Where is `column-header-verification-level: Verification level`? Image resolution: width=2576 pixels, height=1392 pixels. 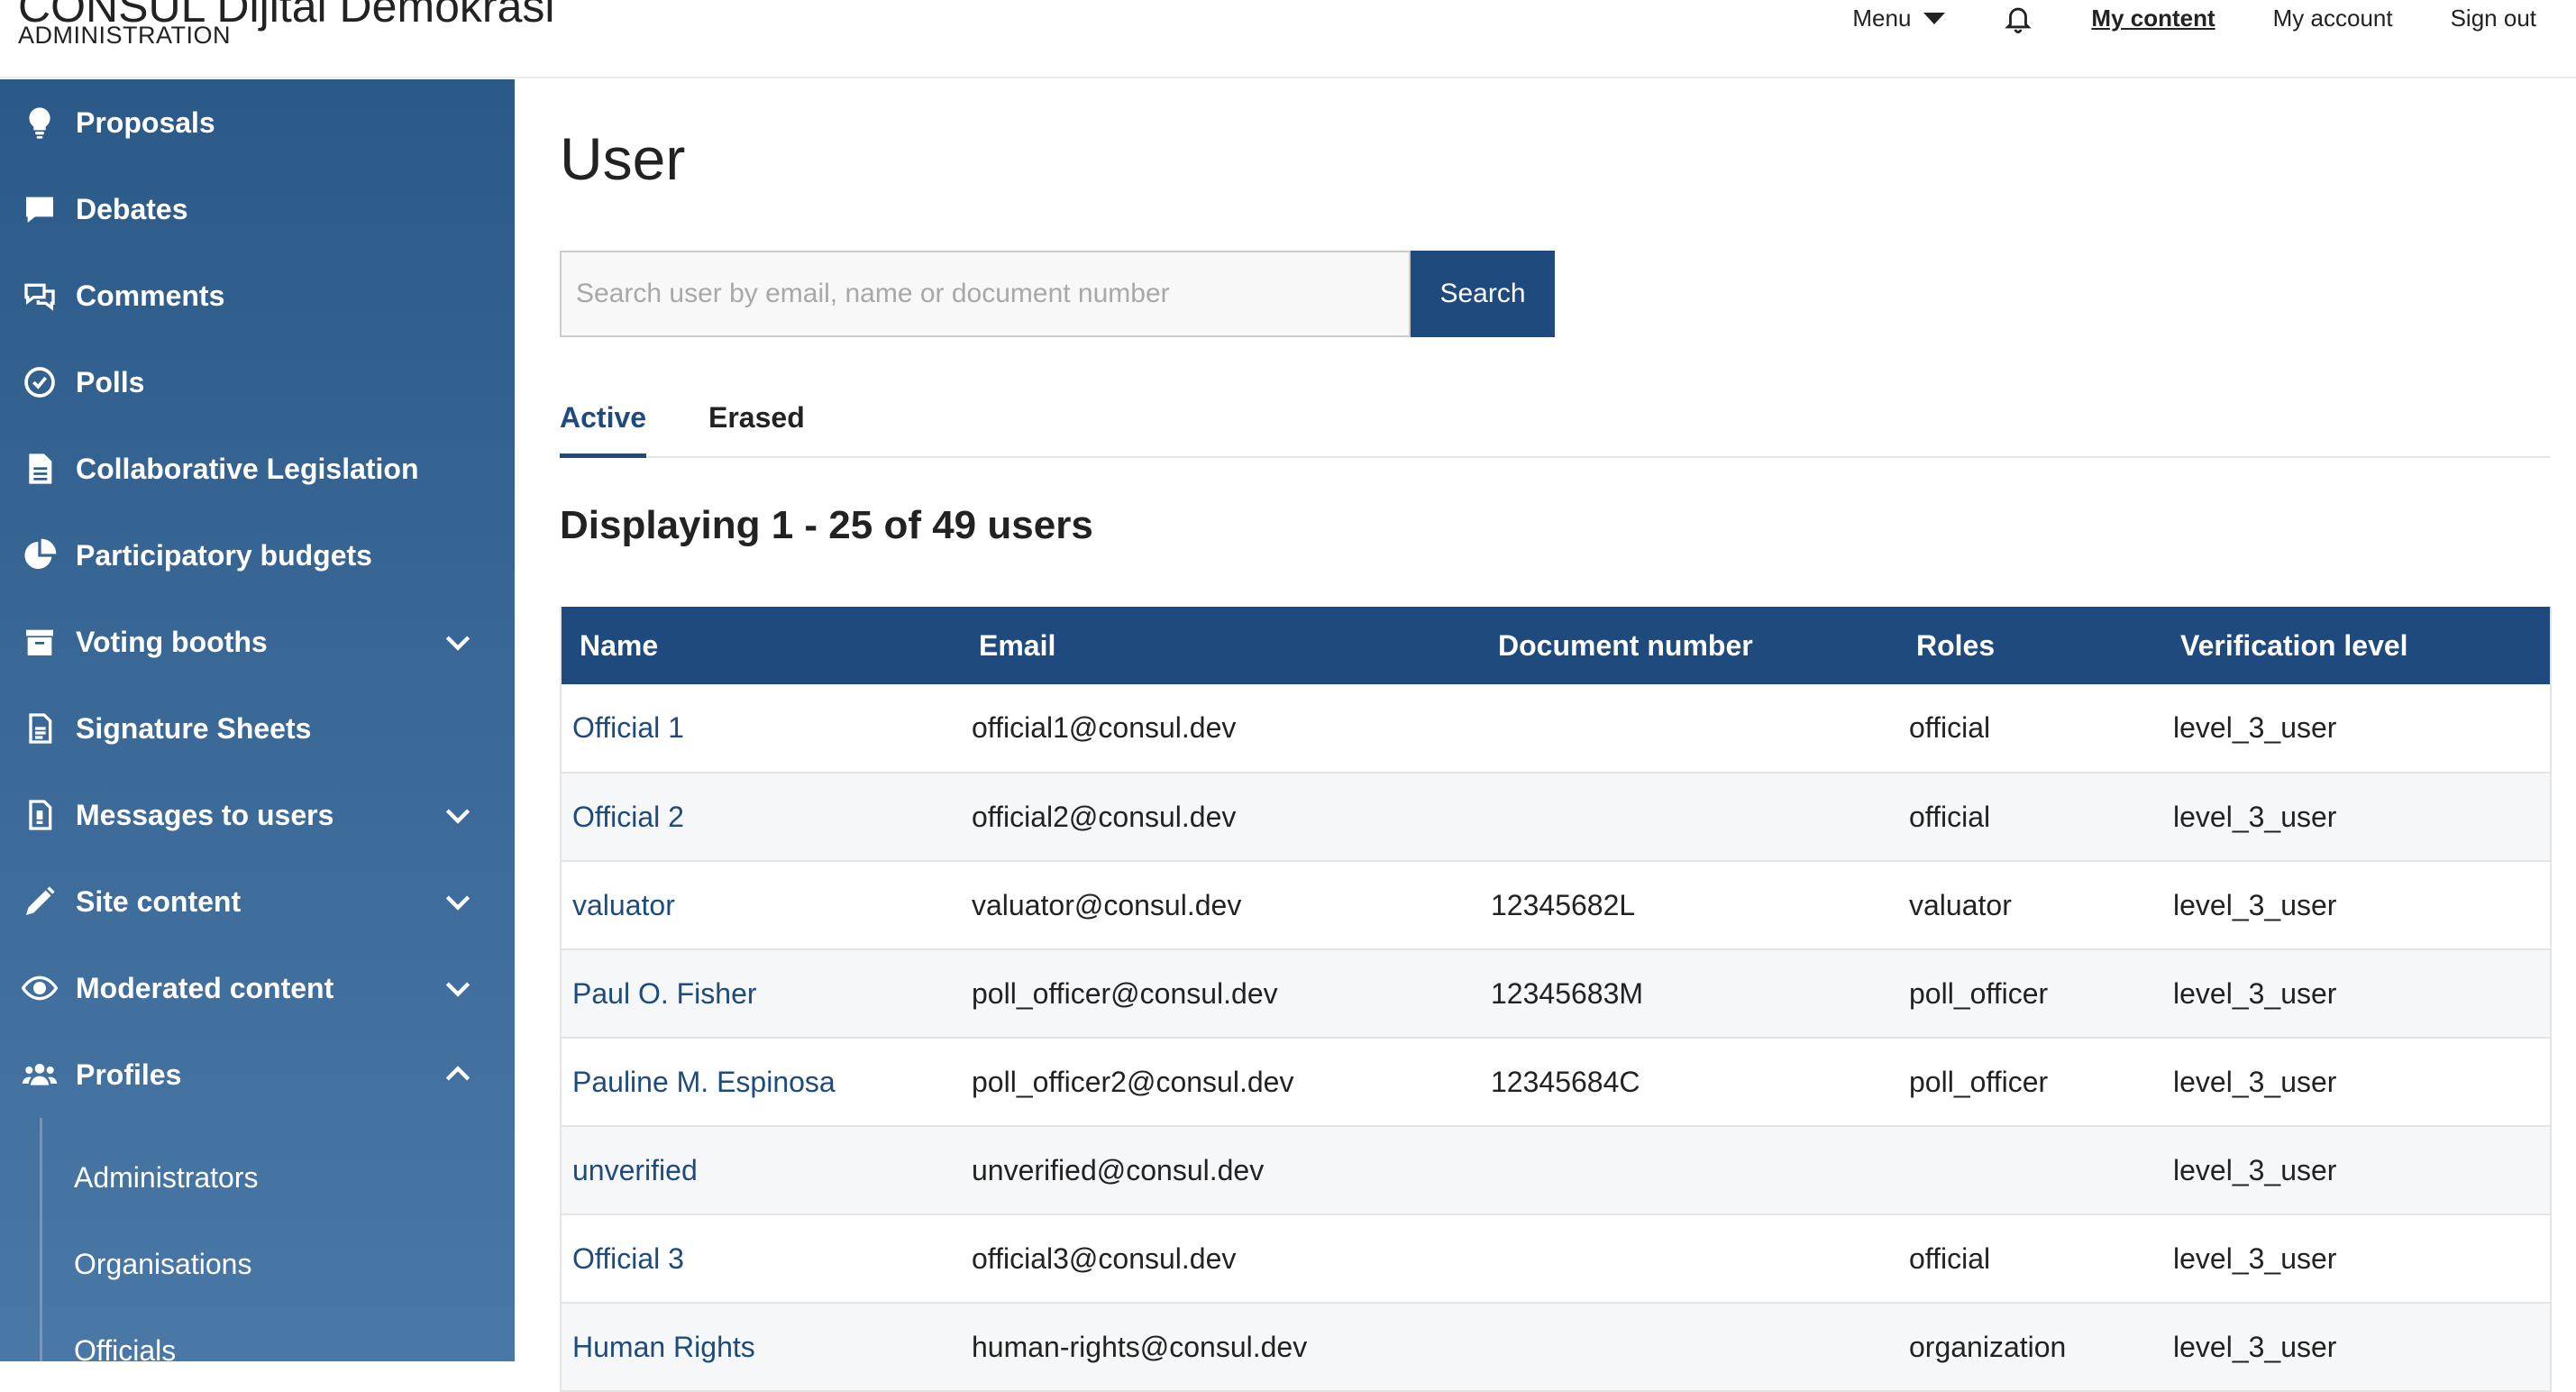
column-header-verification-level: Verification level is located at coordinates (2294, 645).